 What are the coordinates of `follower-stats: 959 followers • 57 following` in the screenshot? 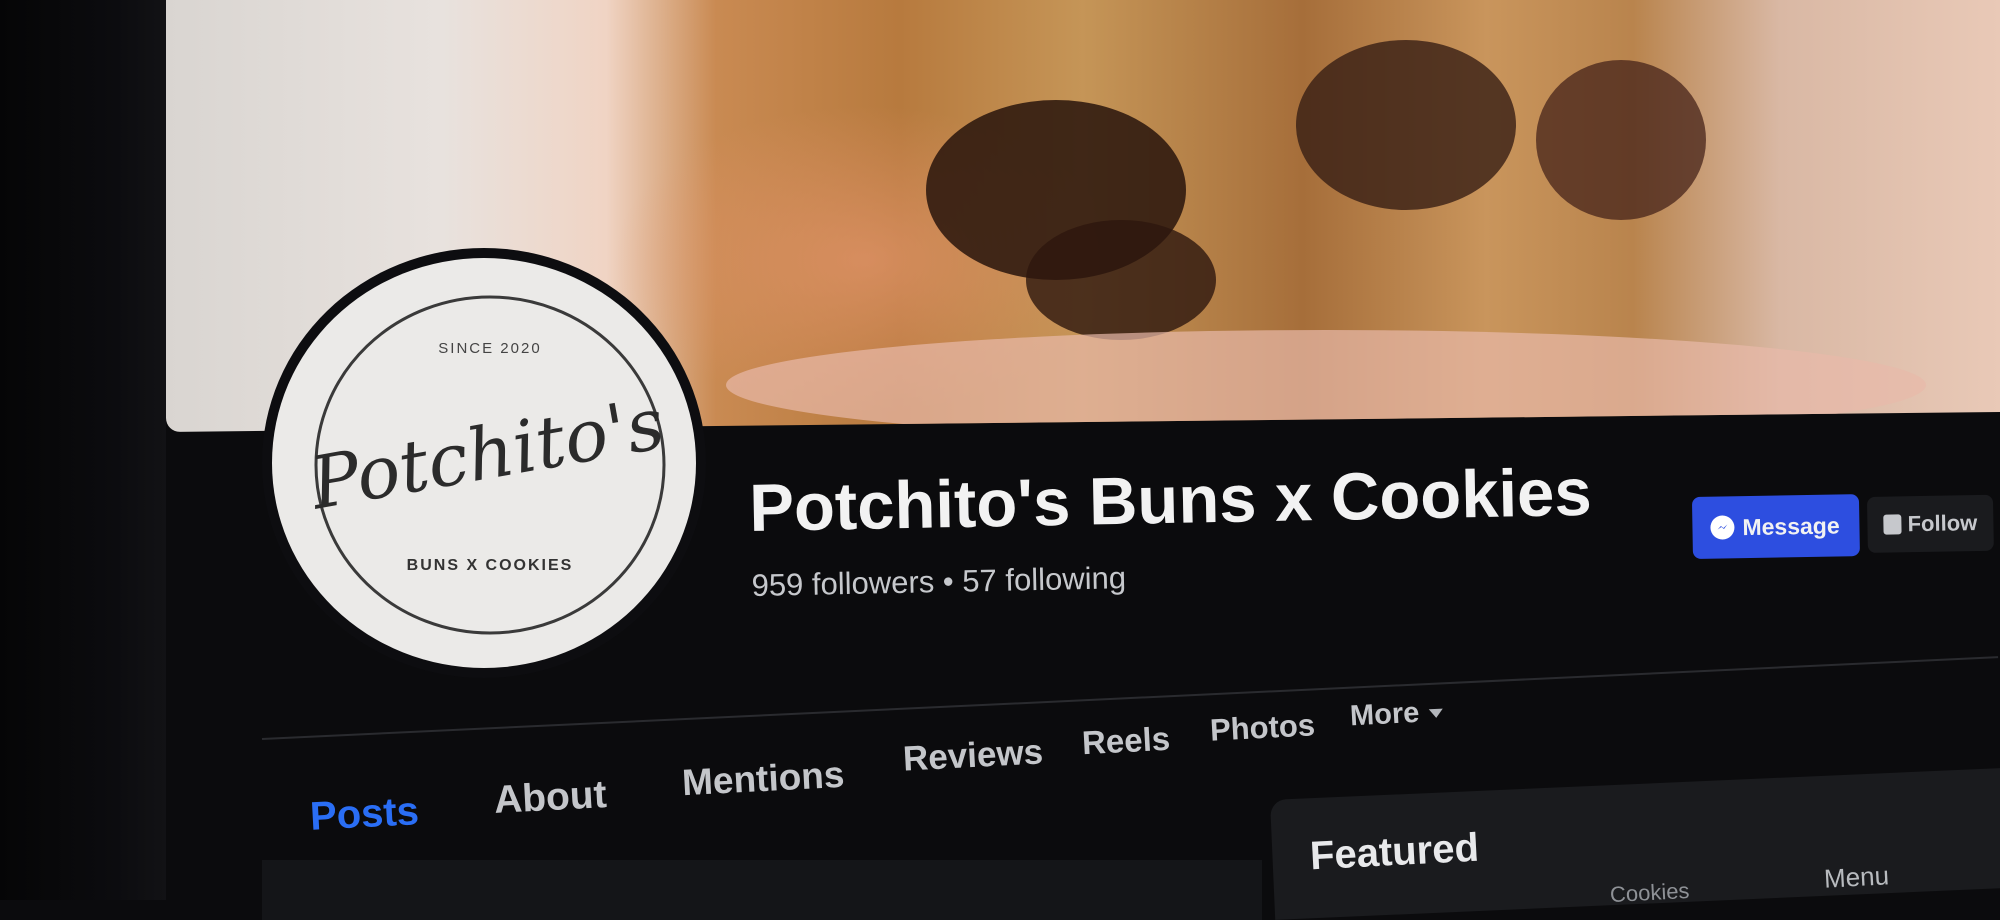 It's located at (938, 582).